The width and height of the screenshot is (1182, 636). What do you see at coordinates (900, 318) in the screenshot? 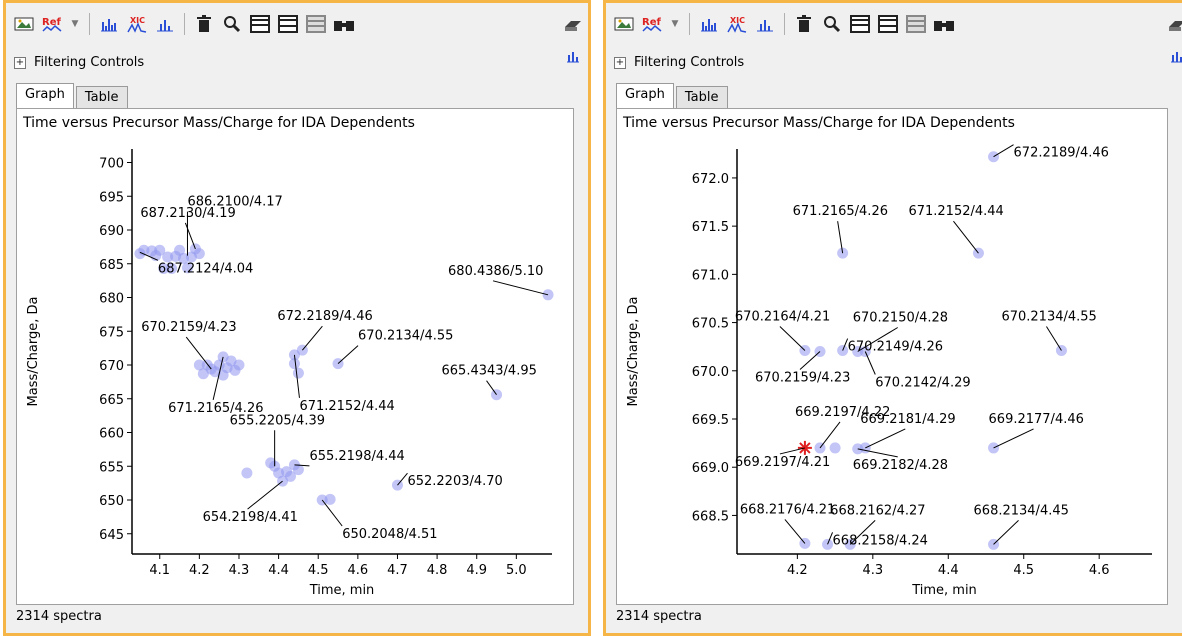
I see `point-label: 670.2150/4.28` at bounding box center [900, 318].